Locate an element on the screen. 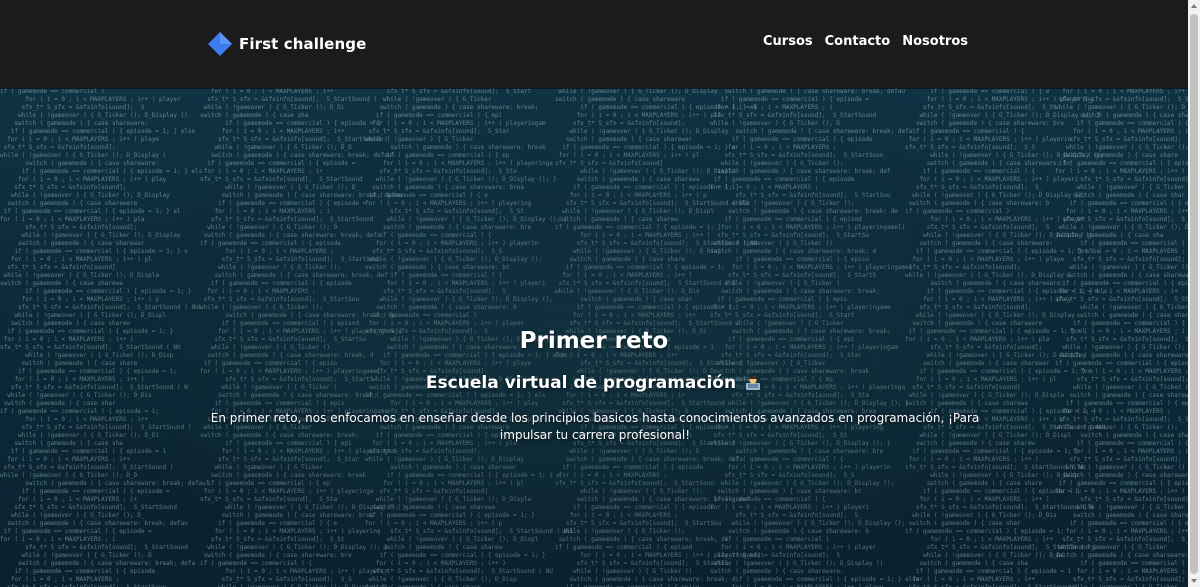 This screenshot has width=1200, height=587. hero-title: Primer reto is located at coordinates (594, 341).